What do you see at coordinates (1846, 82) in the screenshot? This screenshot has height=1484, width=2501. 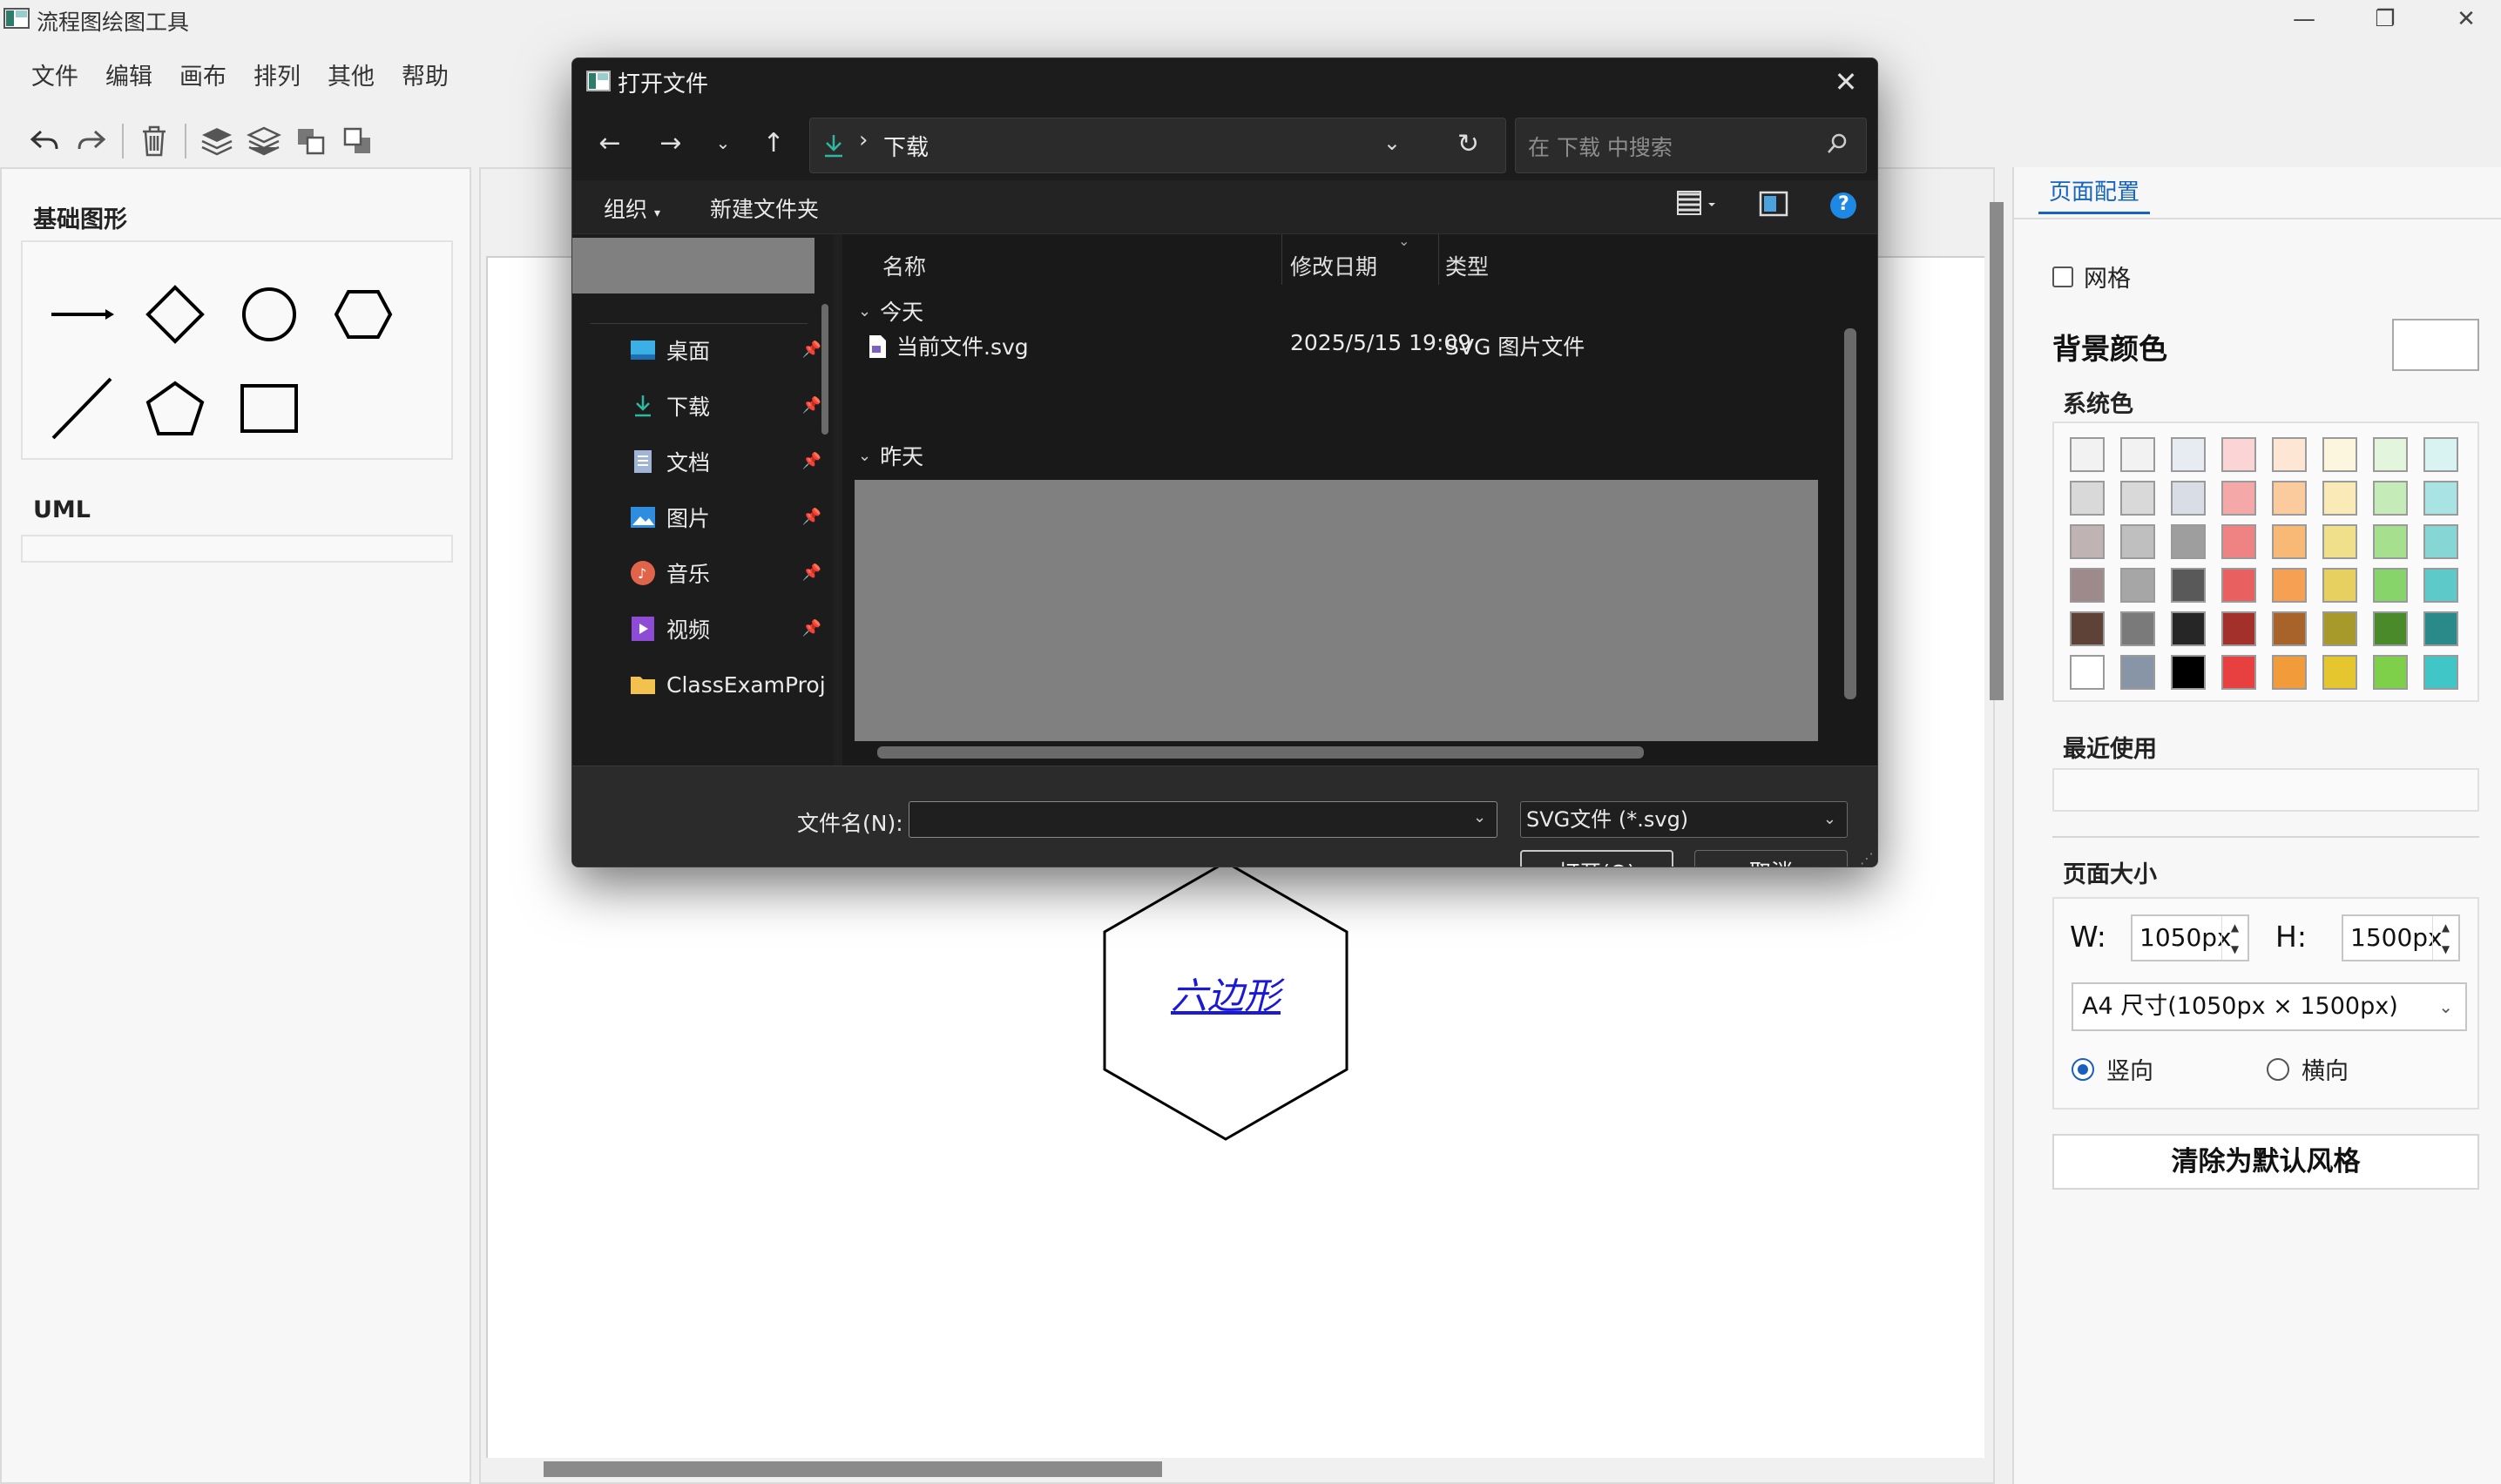 I see `dialog-close-button: ✕` at bounding box center [1846, 82].